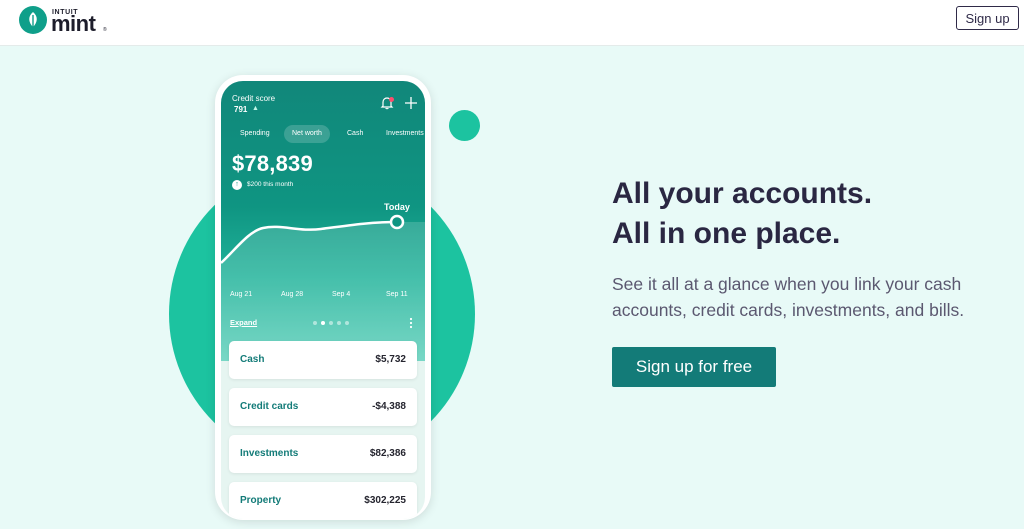 The height and width of the screenshot is (529, 1024). I want to click on monthly-change: $200 this month, so click(270, 184).